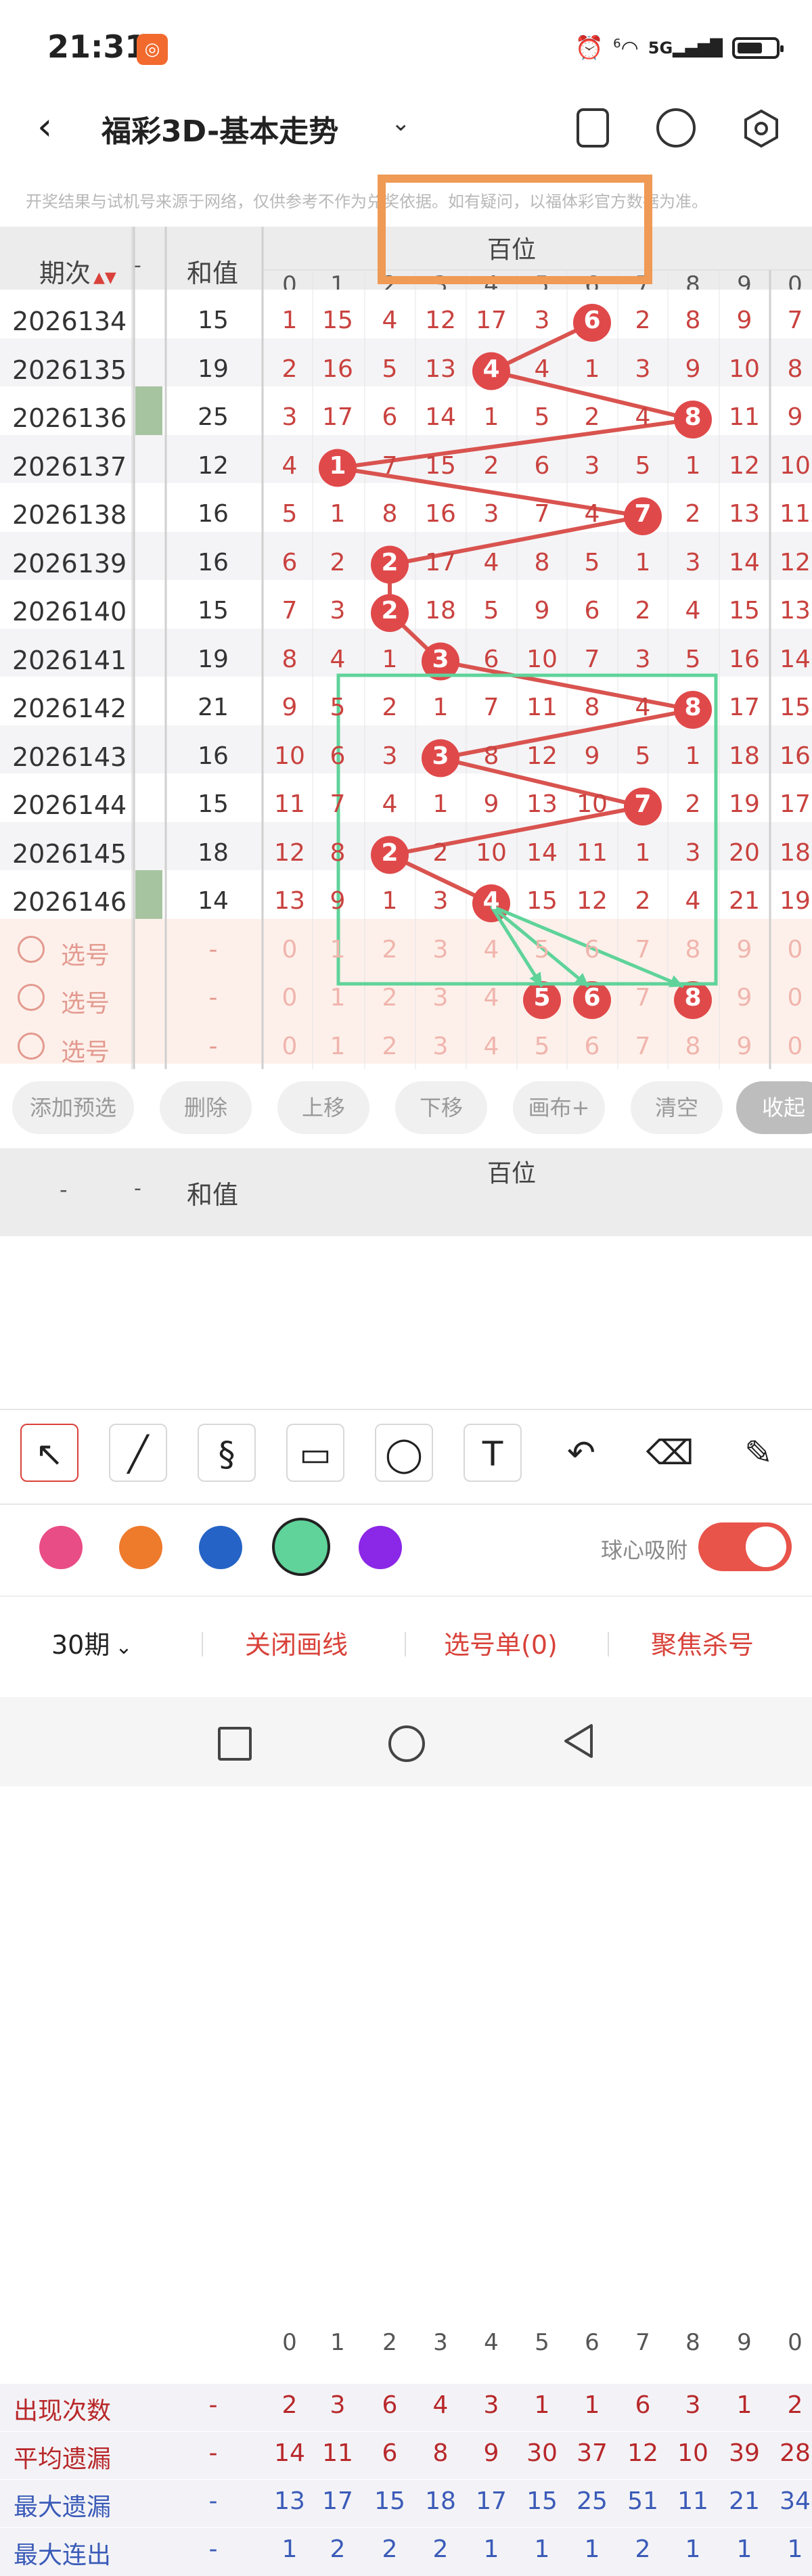 The image size is (812, 2576). What do you see at coordinates (441, 1107) in the screenshot?
I see `move-down-button: 下移` at bounding box center [441, 1107].